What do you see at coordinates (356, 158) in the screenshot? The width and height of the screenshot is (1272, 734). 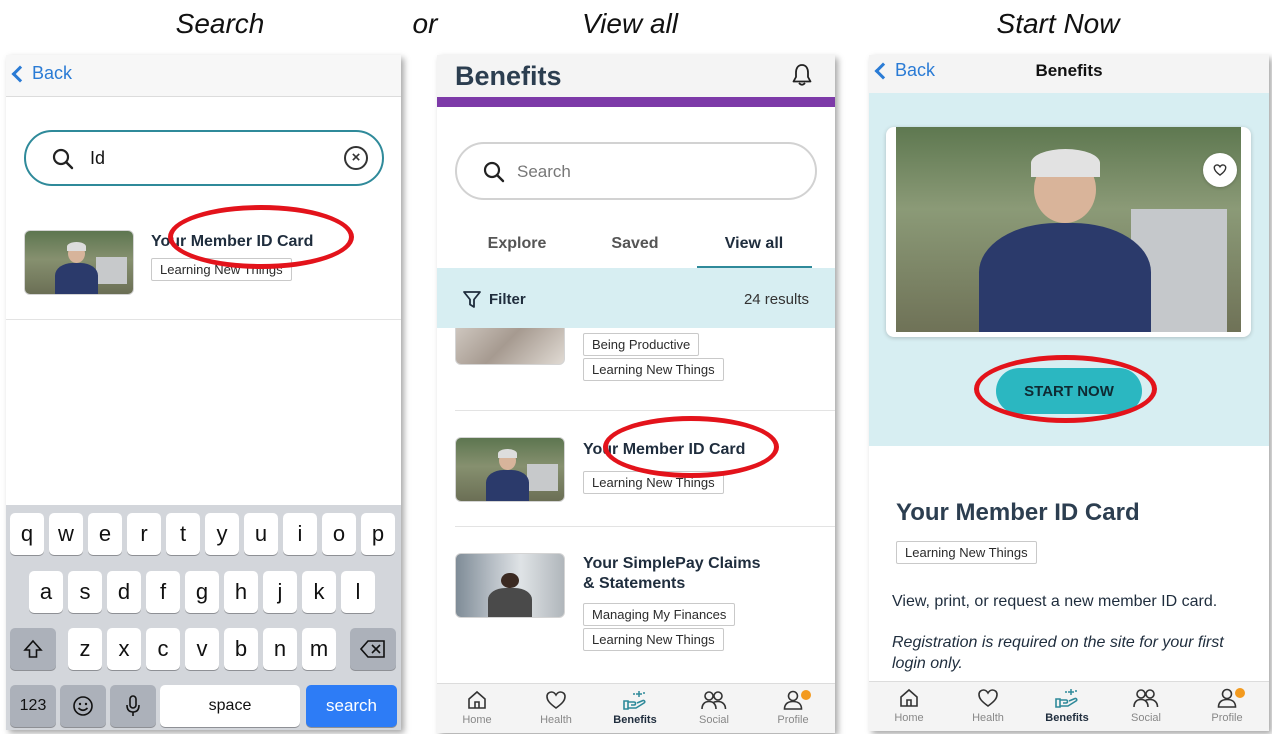 I see `clear-icon: ×` at bounding box center [356, 158].